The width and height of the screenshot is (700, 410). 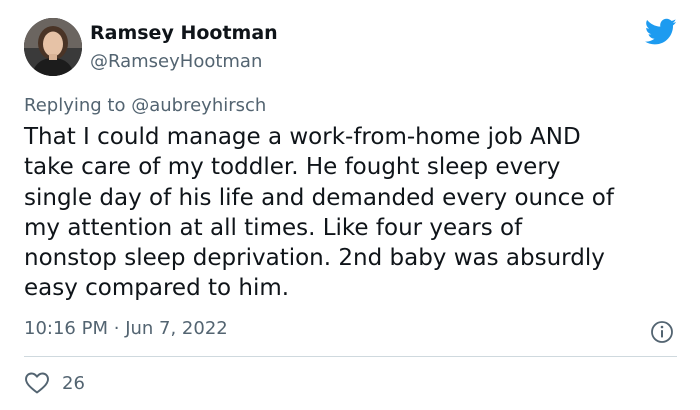 I want to click on like-count: 26, so click(x=73, y=383).